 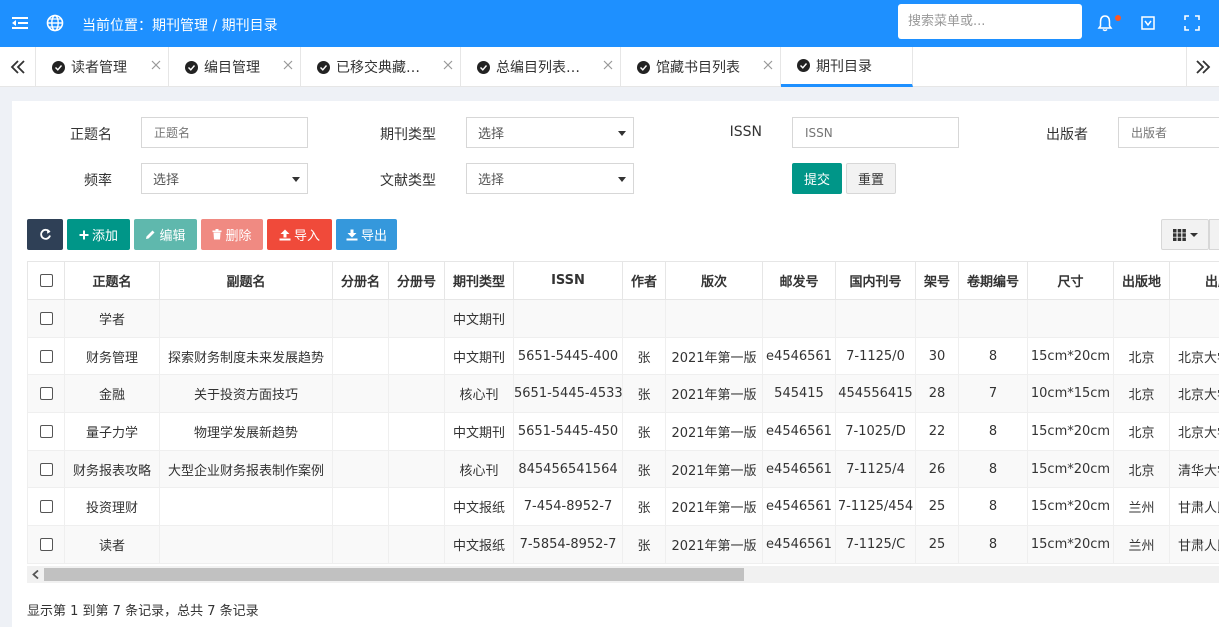 What do you see at coordinates (1070, 356) in the screenshot?
I see `table-cell: 15cm*20cm` at bounding box center [1070, 356].